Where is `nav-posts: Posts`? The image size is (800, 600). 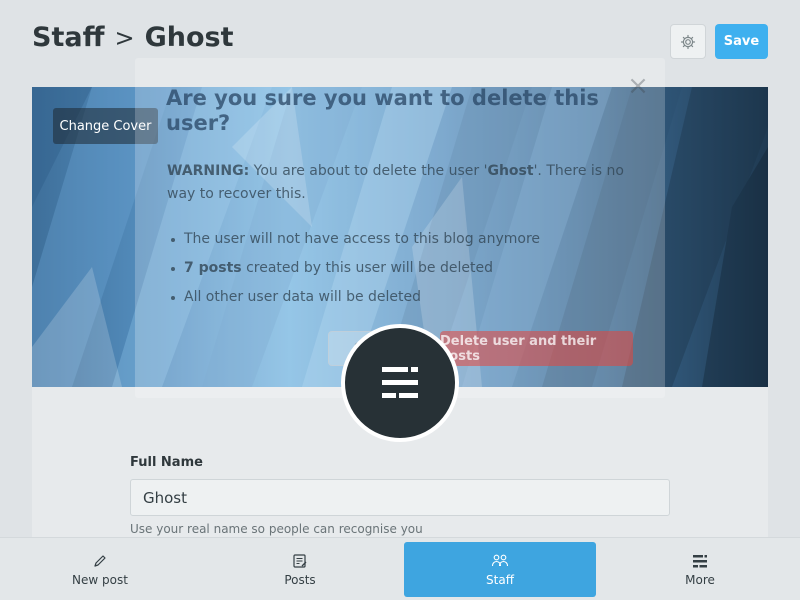
nav-posts: Posts is located at coordinates (300, 569).